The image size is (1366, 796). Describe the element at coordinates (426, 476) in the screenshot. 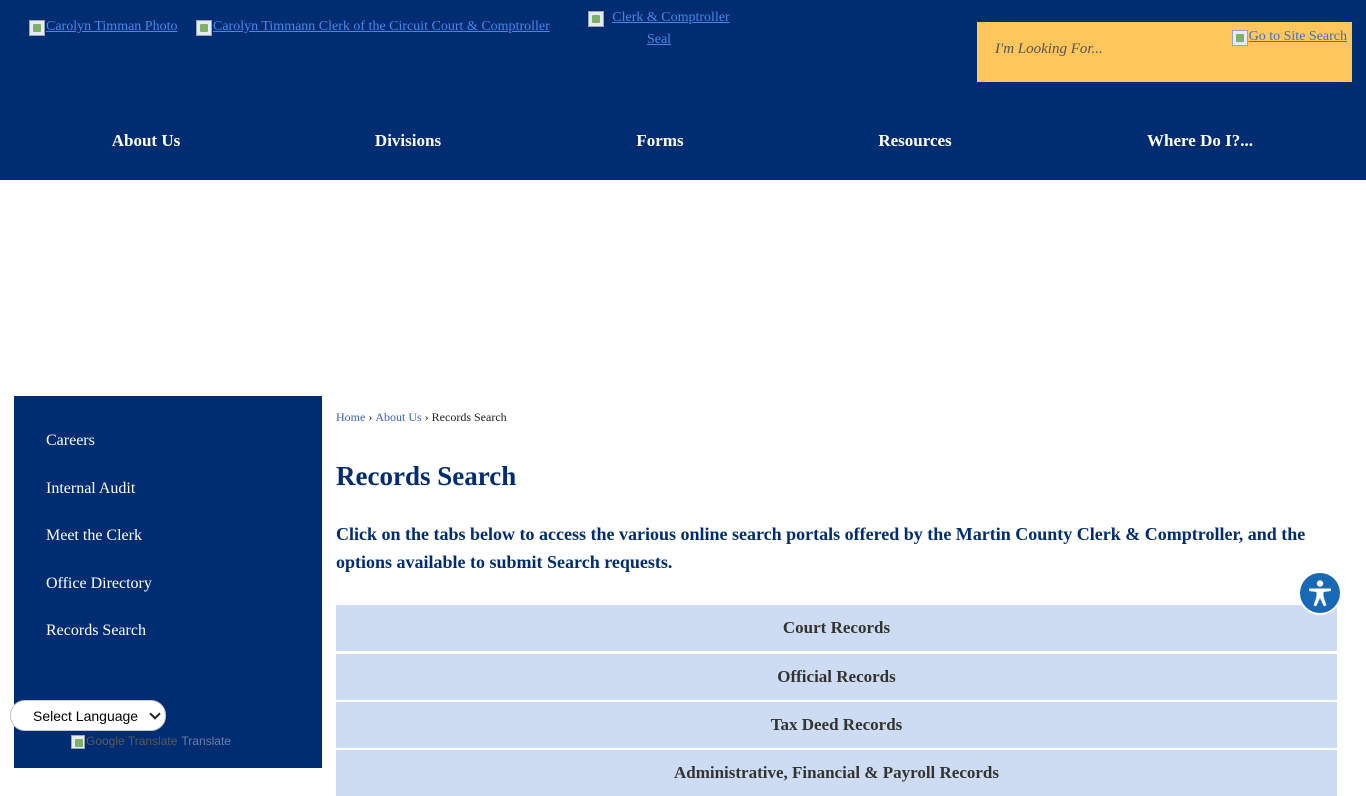

I see `page-title: Records Search` at that location.